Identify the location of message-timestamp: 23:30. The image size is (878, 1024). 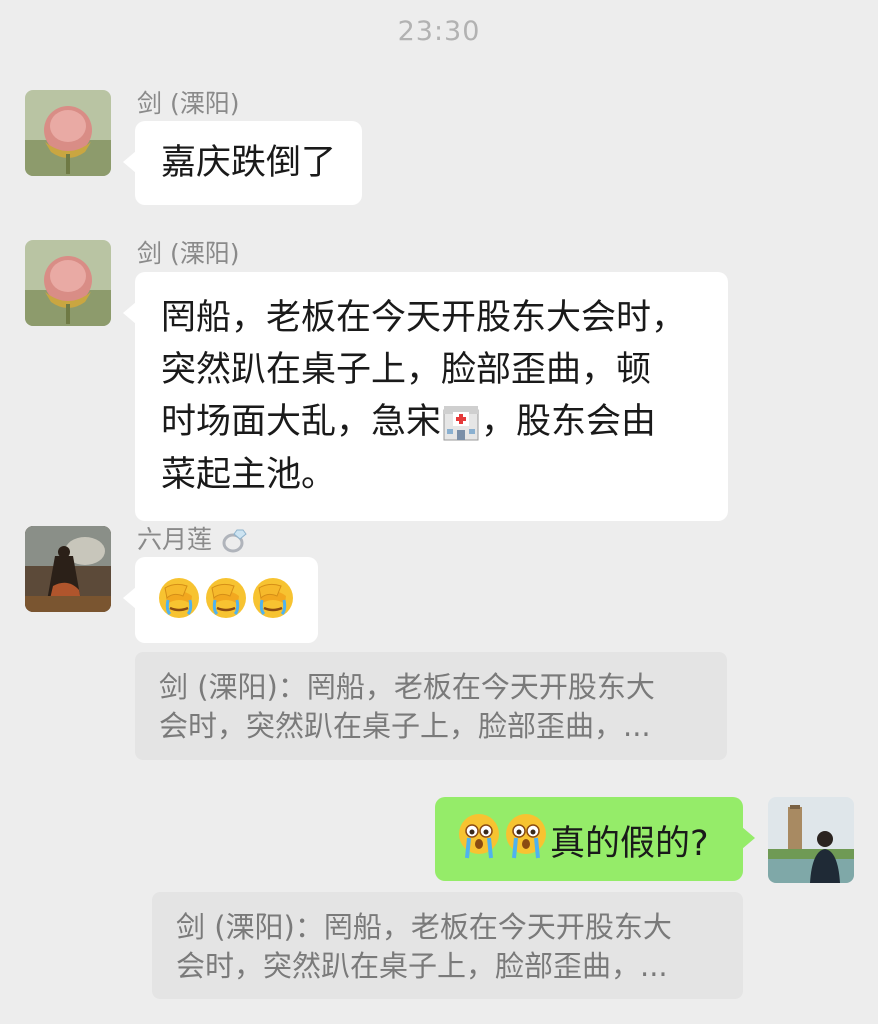
(439, 31).